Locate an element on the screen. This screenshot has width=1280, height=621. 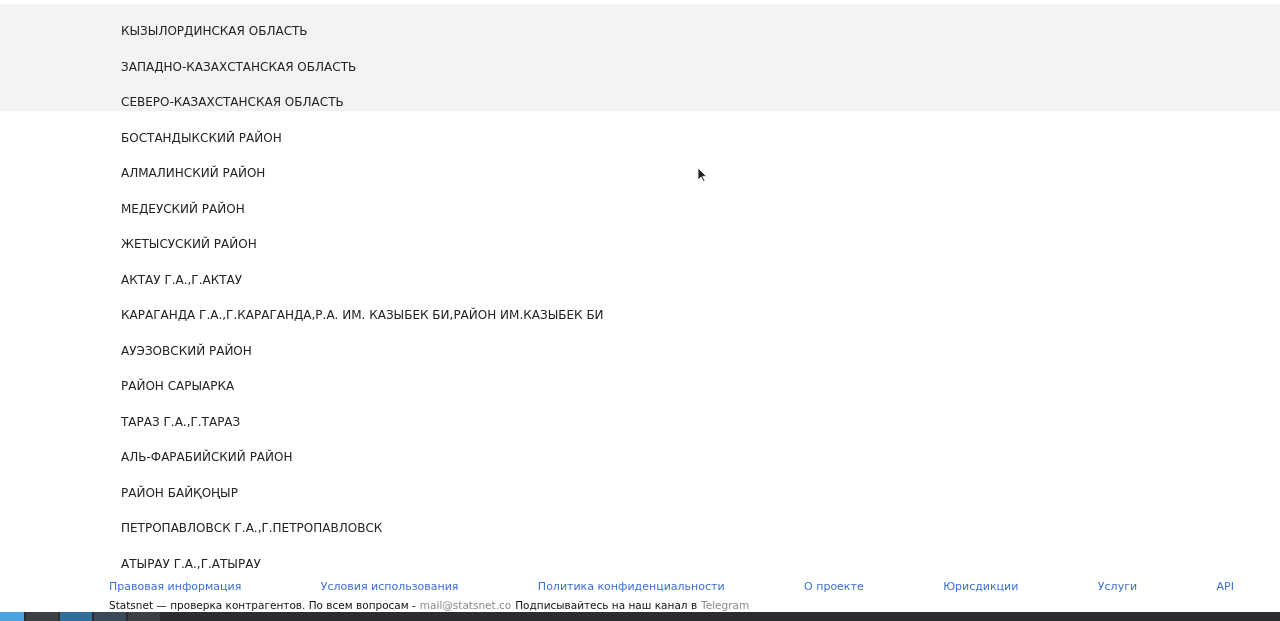
footer-link: Юрисдикции is located at coordinates (981, 586).